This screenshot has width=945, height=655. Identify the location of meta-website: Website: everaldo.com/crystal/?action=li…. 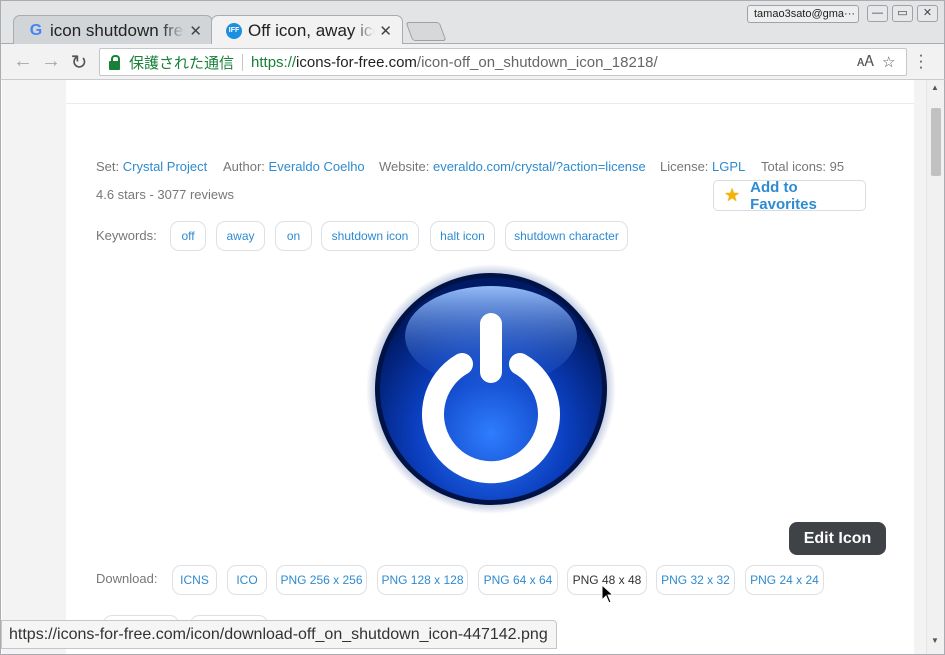
(512, 166).